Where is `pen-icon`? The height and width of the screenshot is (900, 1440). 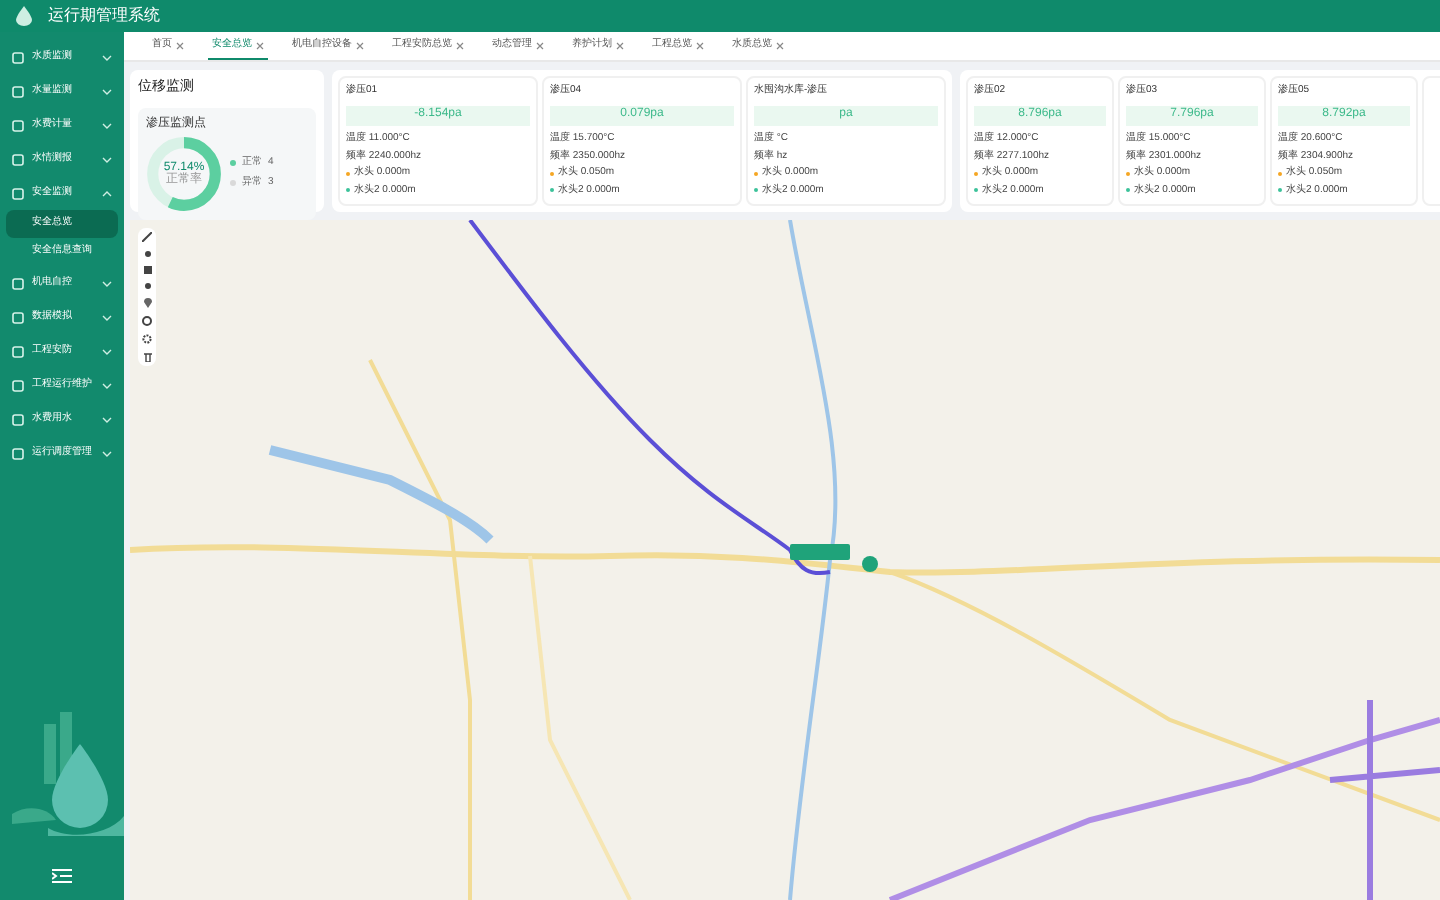
pen-icon is located at coordinates (147, 237).